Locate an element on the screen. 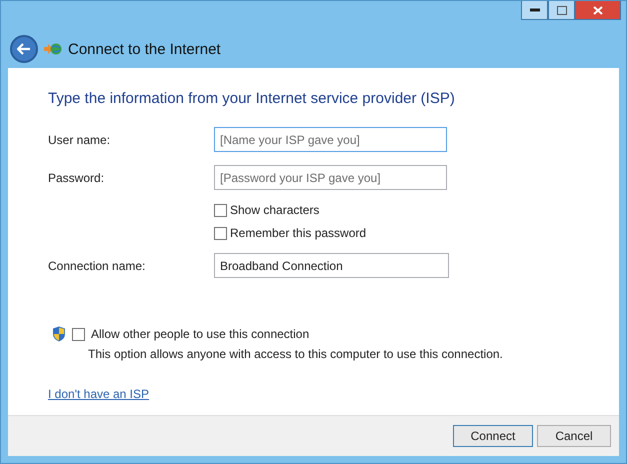  close-icon is located at coordinates (598, 10).